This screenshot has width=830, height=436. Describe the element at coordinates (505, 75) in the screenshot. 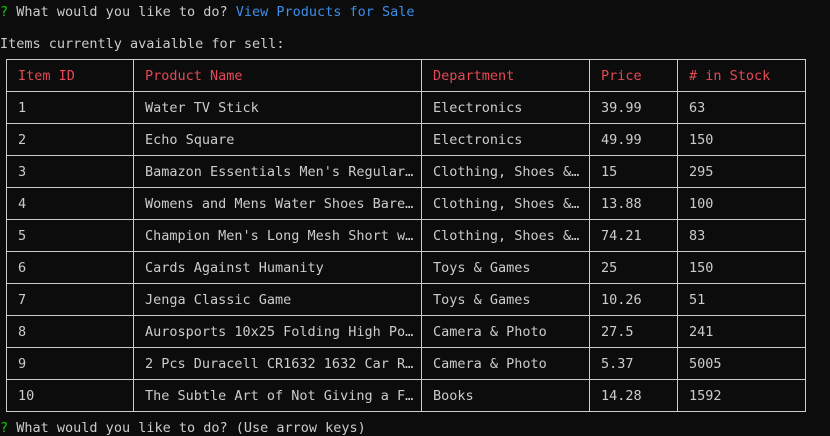

I see `header-department: Department` at that location.